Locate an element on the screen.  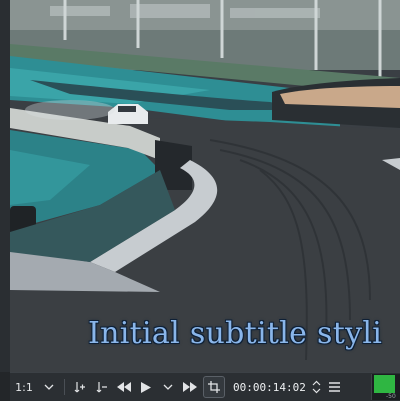
zoom-out-button is located at coordinates (102, 387).